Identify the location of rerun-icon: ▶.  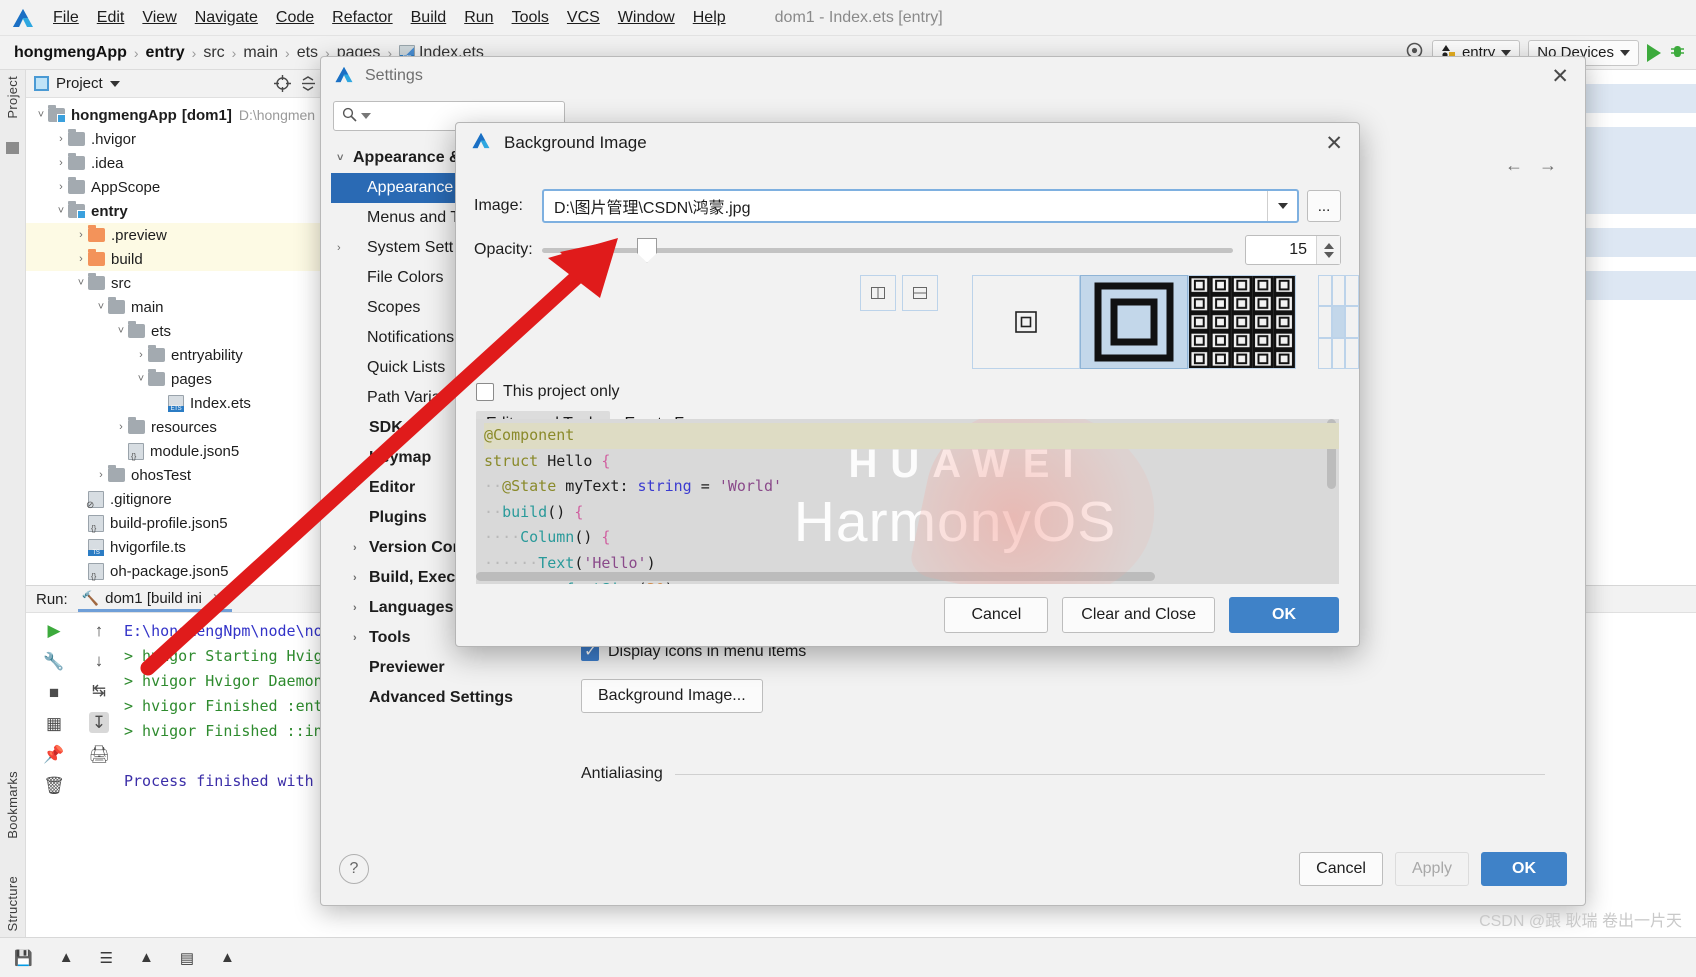
(53, 630).